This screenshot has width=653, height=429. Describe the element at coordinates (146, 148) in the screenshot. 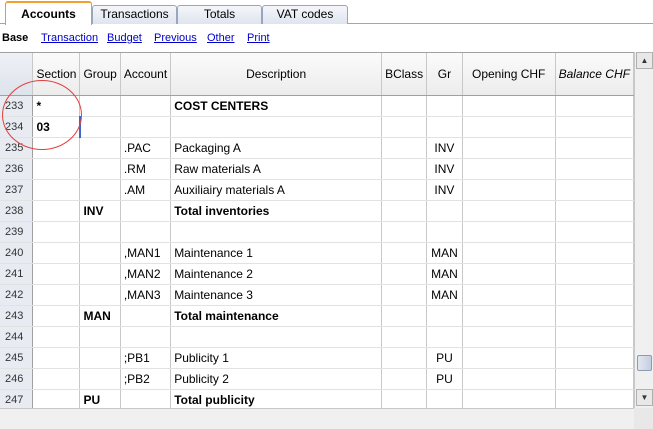

I see `cell-account: .PAC` at that location.